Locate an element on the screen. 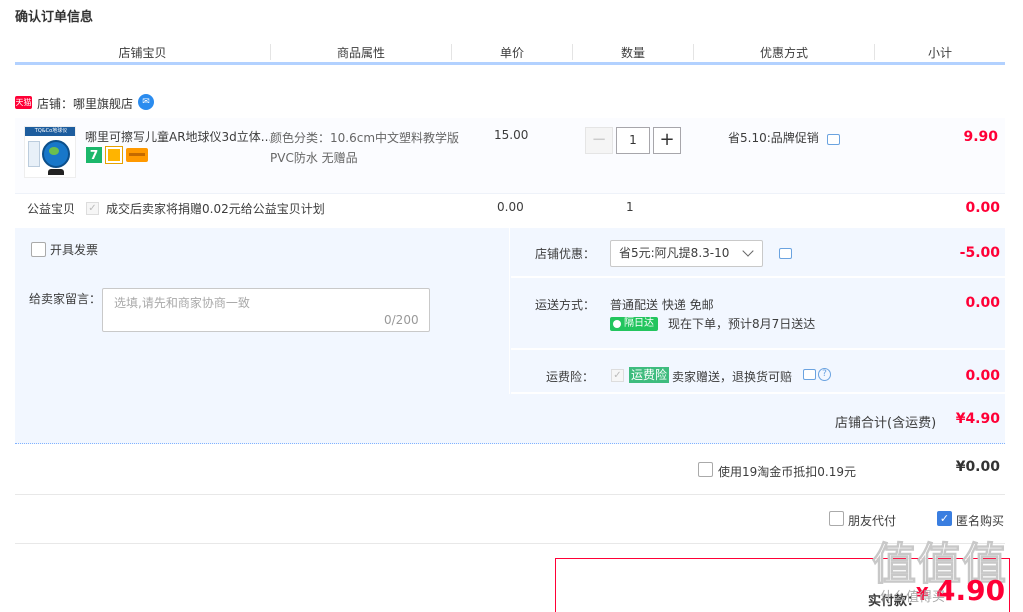  insurance-checkbox: ✓ is located at coordinates (617, 375).